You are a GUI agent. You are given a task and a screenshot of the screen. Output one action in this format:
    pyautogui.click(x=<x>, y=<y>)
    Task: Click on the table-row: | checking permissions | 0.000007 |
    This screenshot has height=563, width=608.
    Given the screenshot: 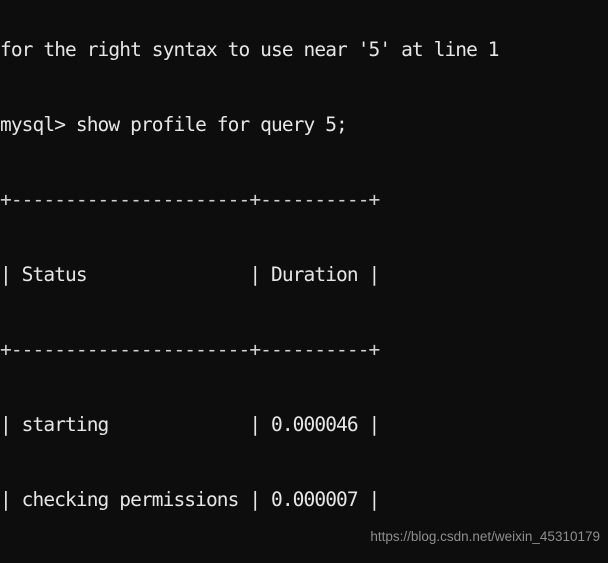 What is the action you would take?
    pyautogui.click(x=190, y=499)
    